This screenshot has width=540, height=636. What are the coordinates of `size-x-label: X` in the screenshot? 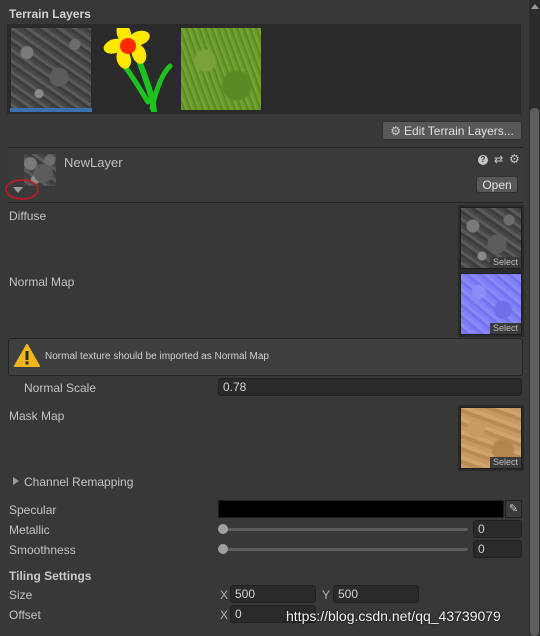 It's located at (224, 595).